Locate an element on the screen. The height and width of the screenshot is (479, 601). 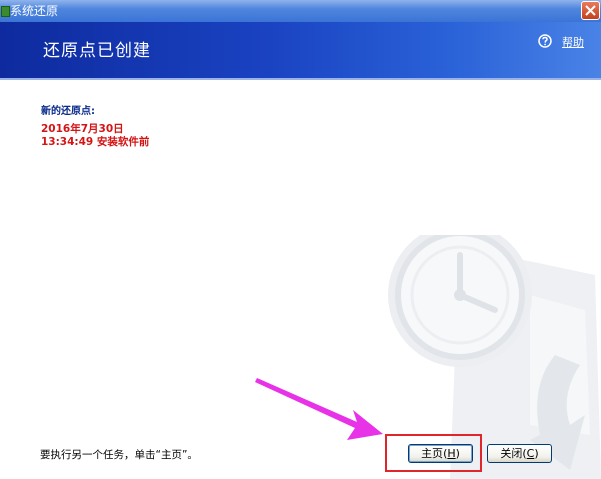
annotation-arrow-icon is located at coordinates (319, 409).